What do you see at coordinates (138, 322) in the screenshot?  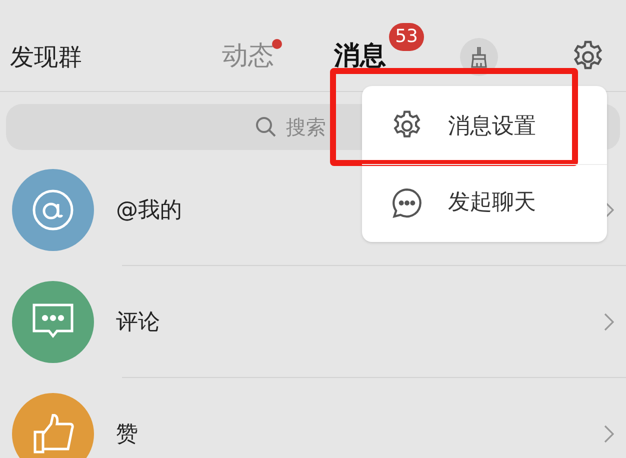 I see `row-label: 评论` at bounding box center [138, 322].